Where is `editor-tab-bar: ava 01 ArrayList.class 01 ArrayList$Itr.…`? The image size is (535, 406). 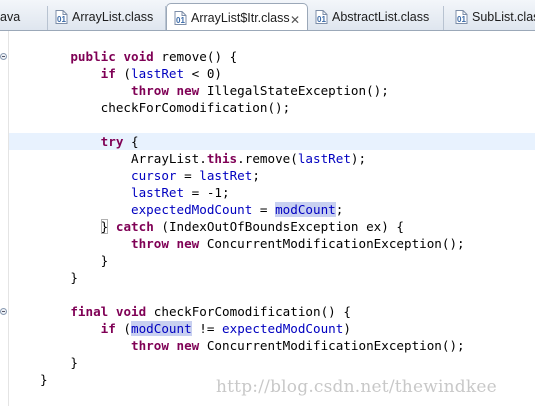 editor-tab-bar: ava 01 ArrayList.class 01 ArrayList$Itr.… is located at coordinates (267, 15).